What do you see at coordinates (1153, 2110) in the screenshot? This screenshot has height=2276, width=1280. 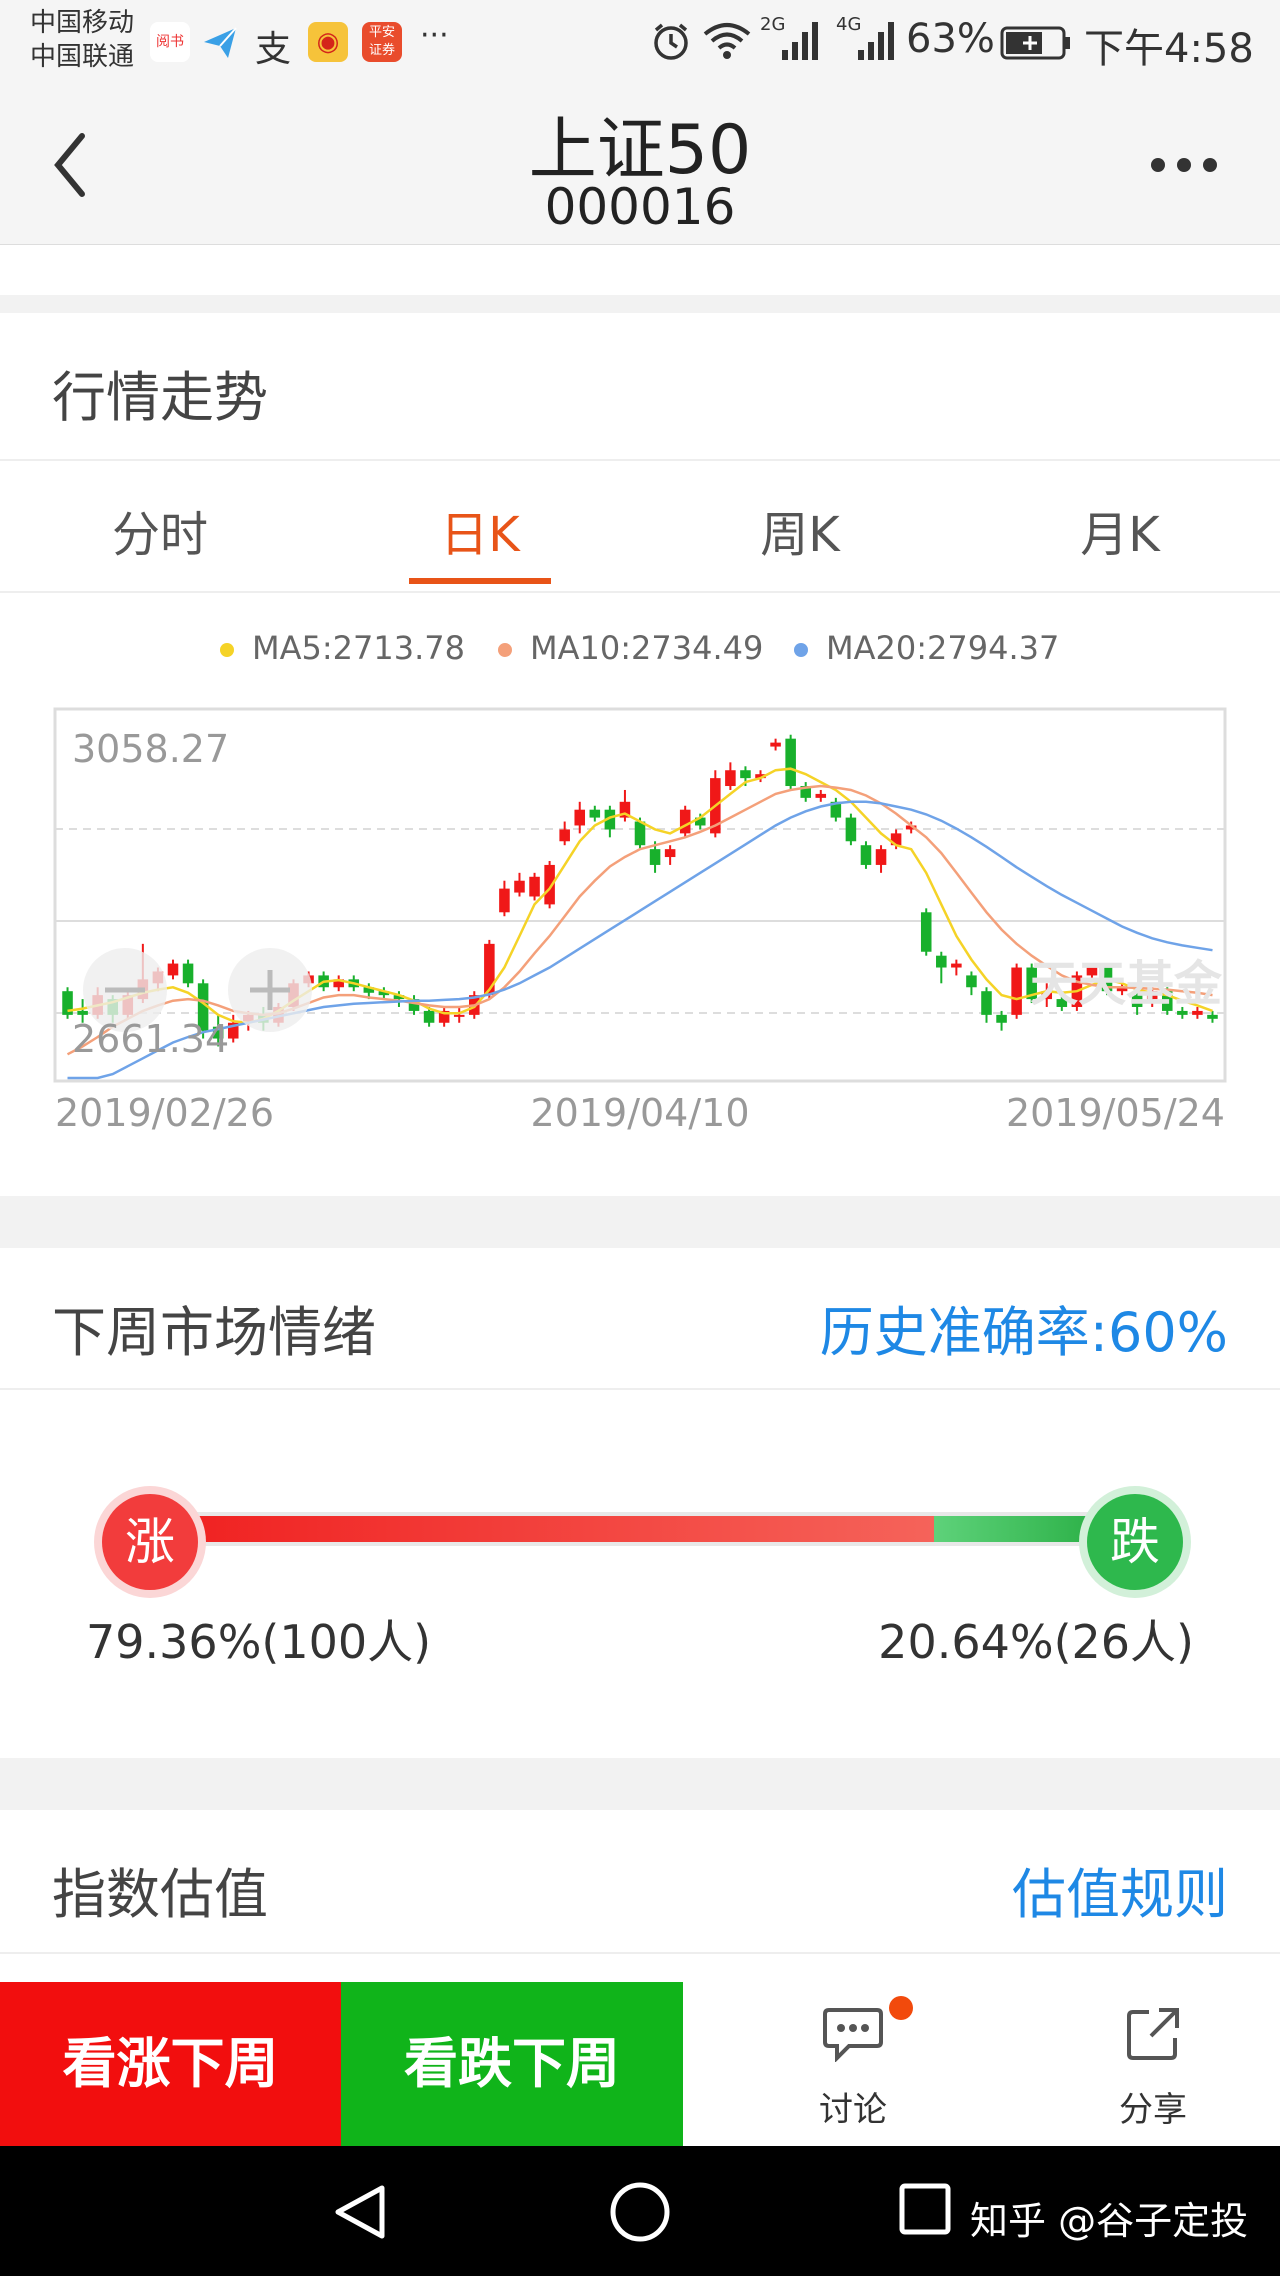 I see `share-label: 分享` at bounding box center [1153, 2110].